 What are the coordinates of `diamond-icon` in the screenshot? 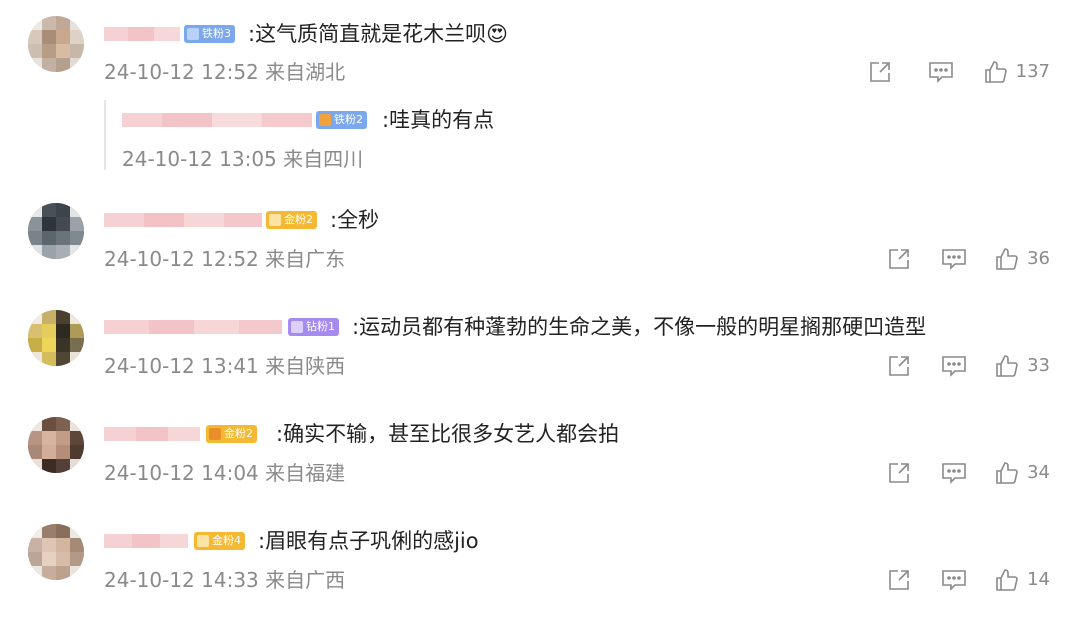 It's located at (297, 327).